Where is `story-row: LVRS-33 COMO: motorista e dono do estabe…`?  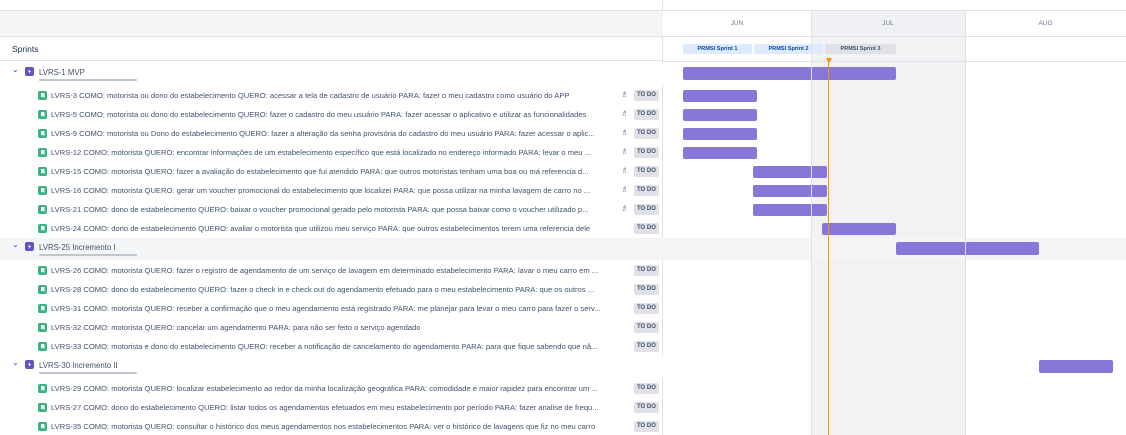 story-row: LVRS-33 COMO: motorista e dono do estabe… is located at coordinates (331, 346).